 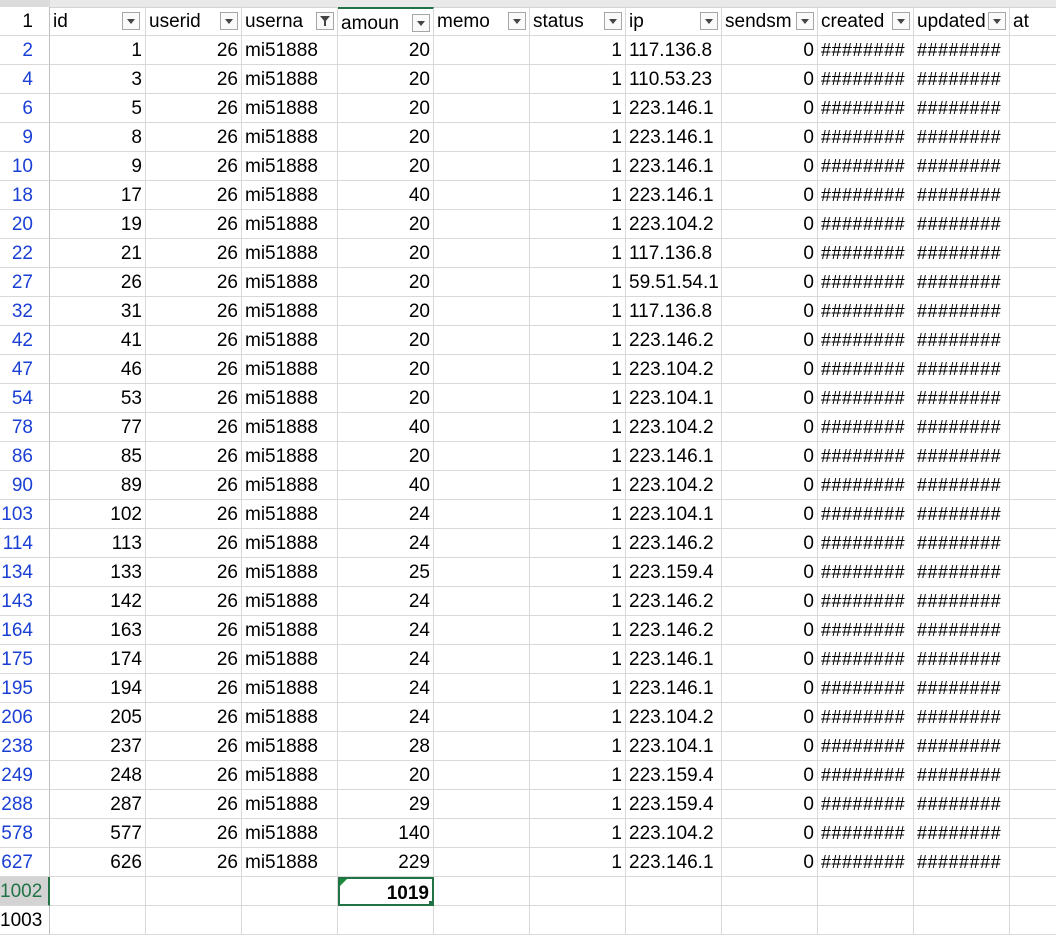 I want to click on cell-ip: 117.136.8, so click(x=674, y=311).